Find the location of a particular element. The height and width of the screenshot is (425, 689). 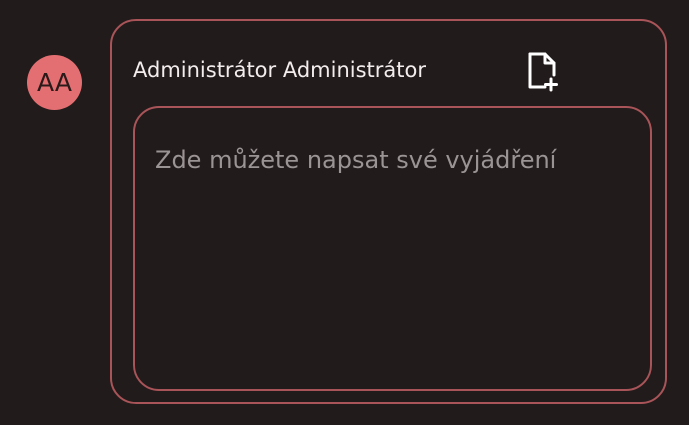

attach-file-button is located at coordinates (543, 70).